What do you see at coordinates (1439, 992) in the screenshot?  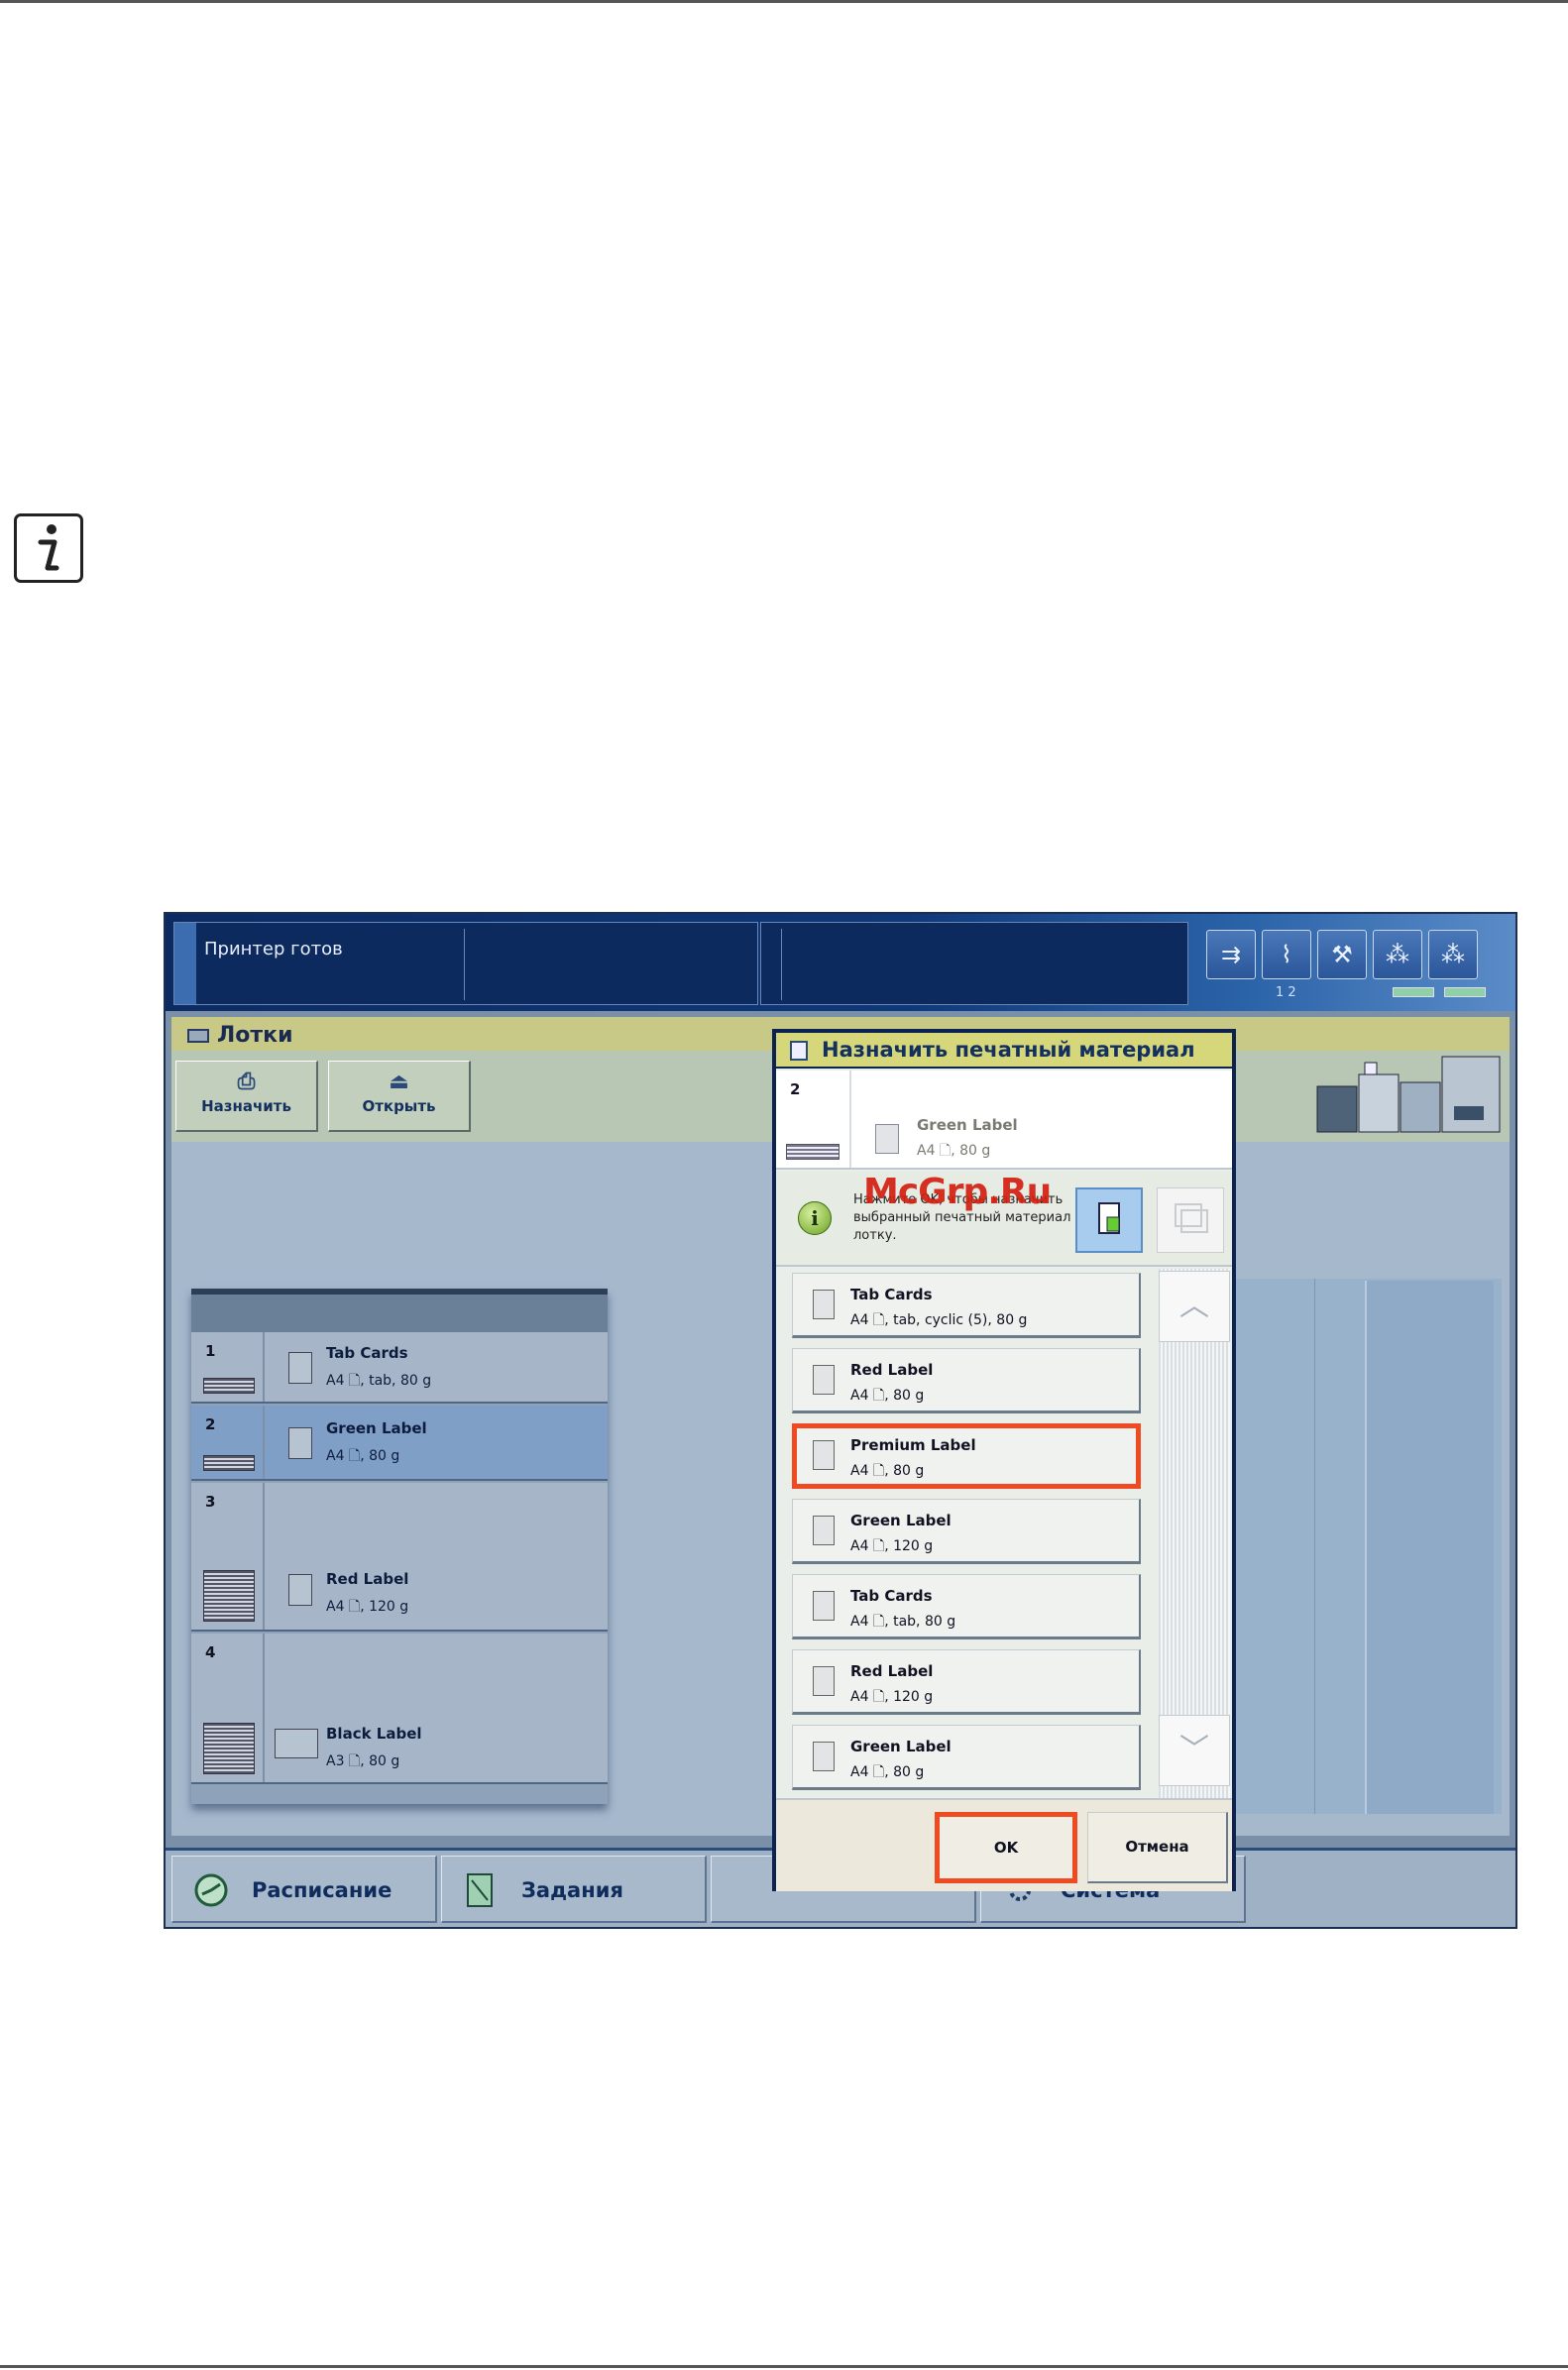 I see `toner-level-bars` at bounding box center [1439, 992].